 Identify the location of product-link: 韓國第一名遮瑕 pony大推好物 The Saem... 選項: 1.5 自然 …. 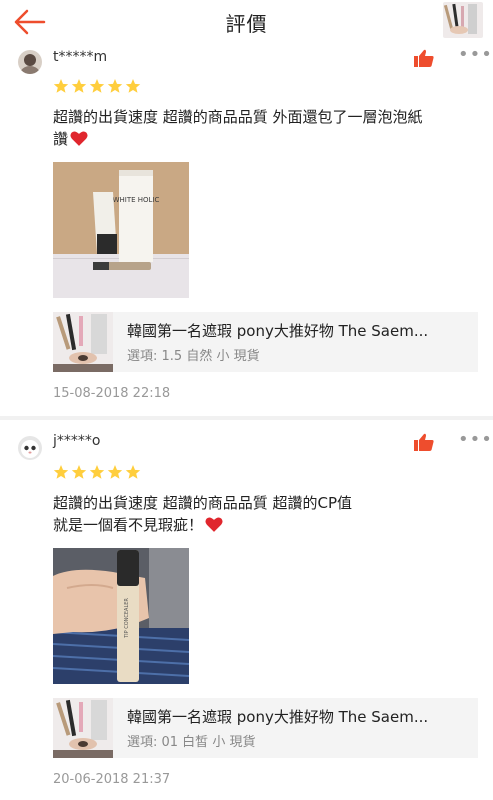
(265, 342).